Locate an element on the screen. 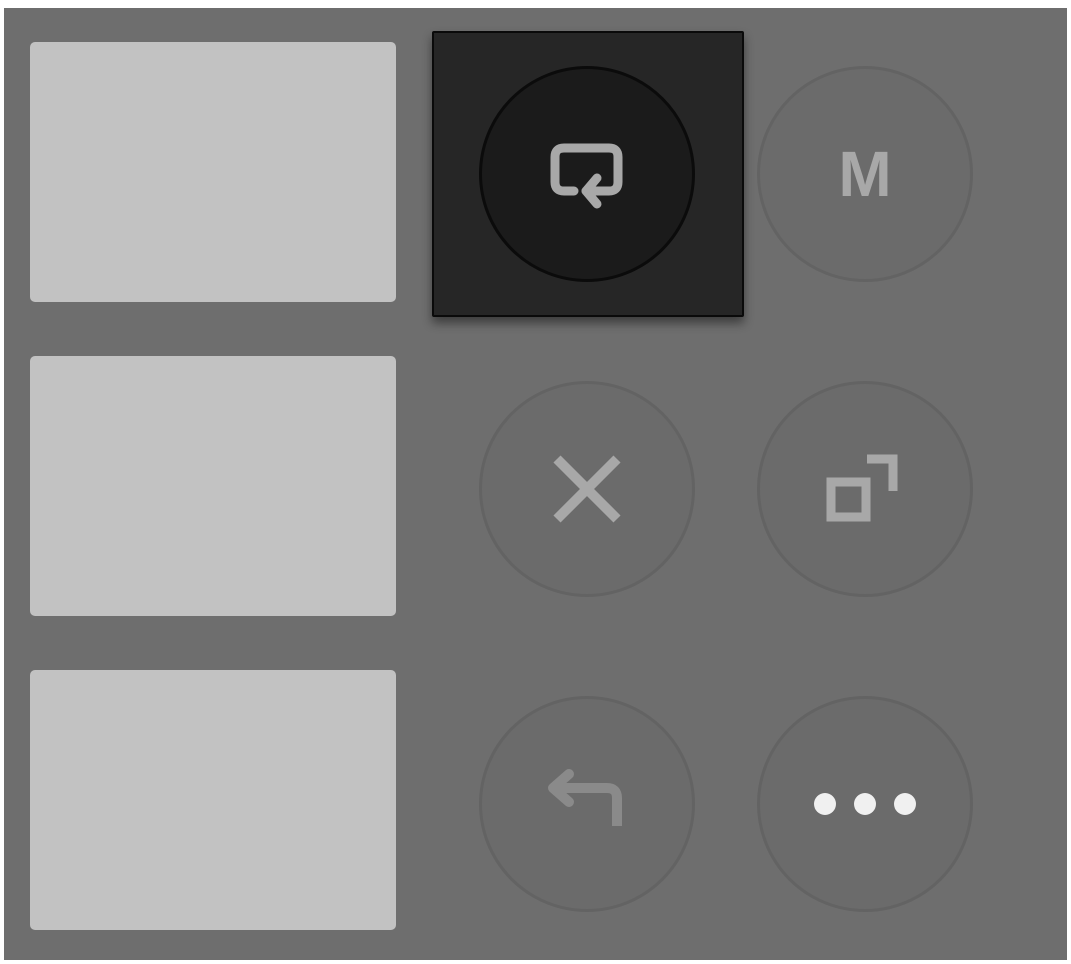 This screenshot has height=964, width=1071. return-arrow-icon is located at coordinates (587, 804).